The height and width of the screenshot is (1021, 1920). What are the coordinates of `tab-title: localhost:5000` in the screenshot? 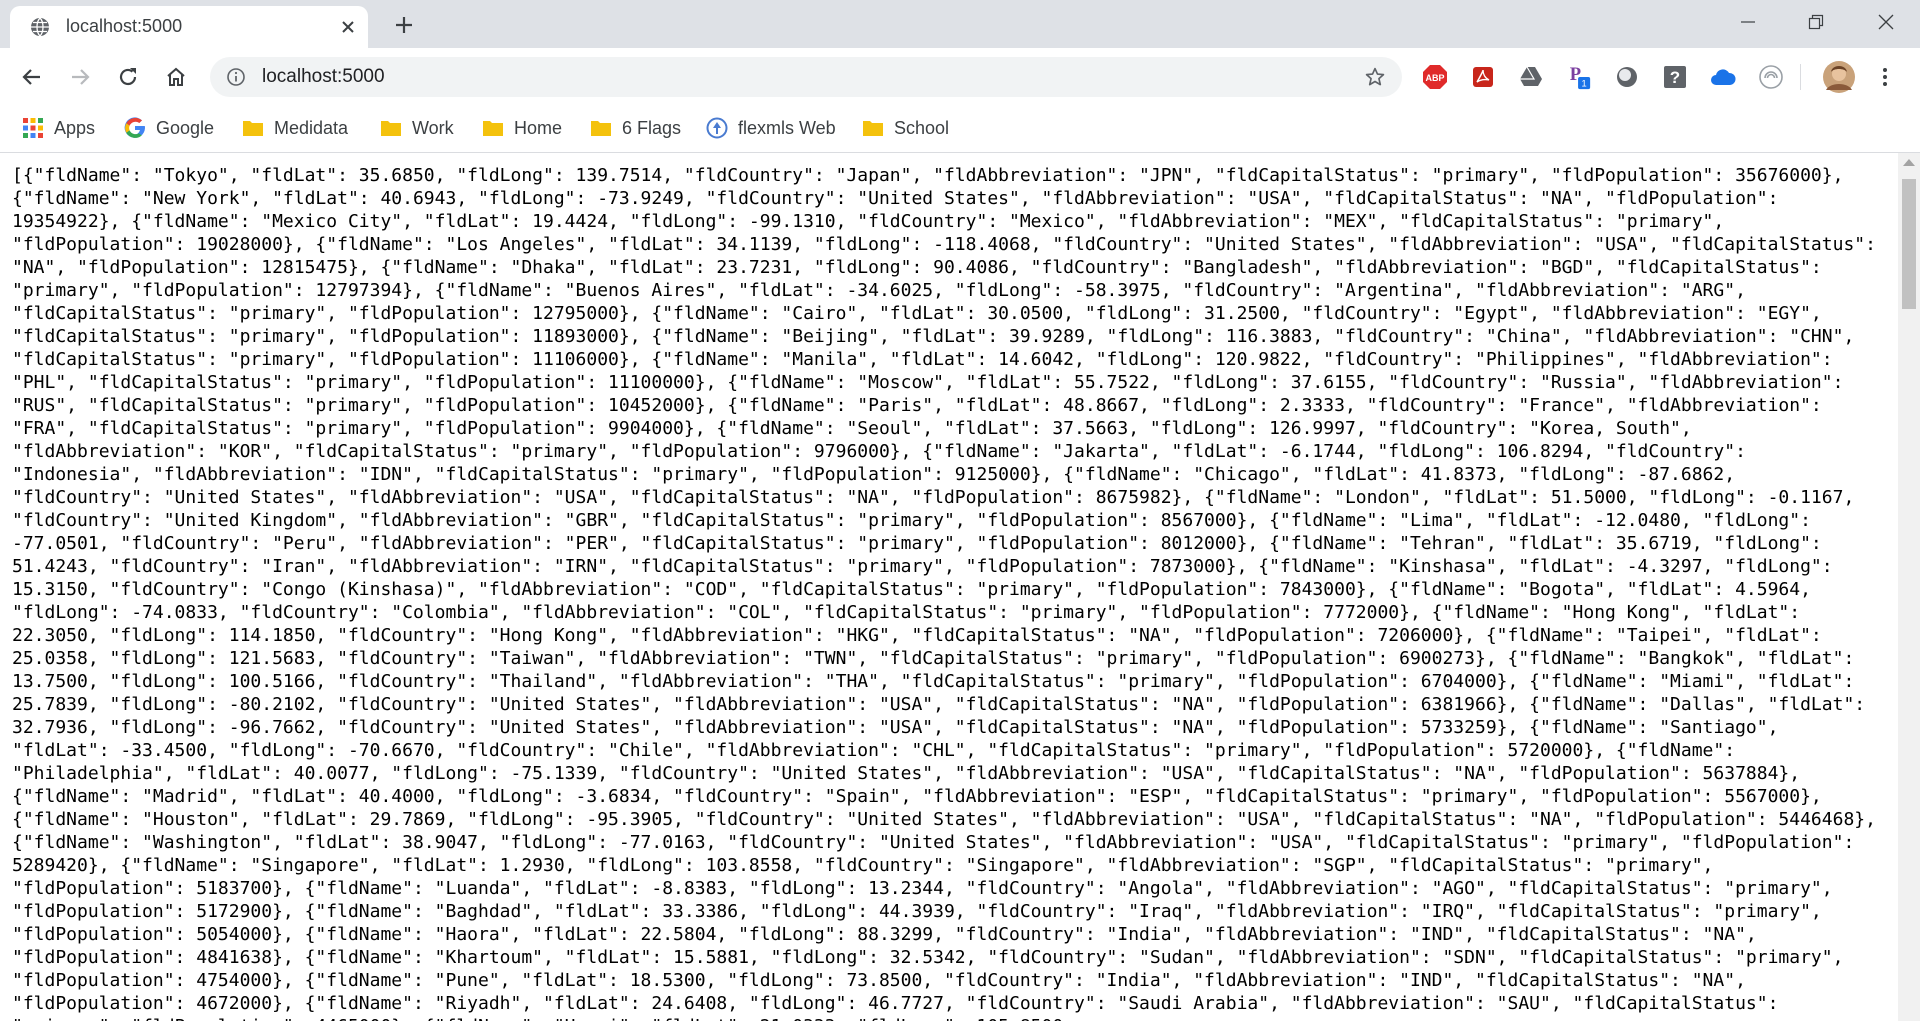 It's located at (124, 26).